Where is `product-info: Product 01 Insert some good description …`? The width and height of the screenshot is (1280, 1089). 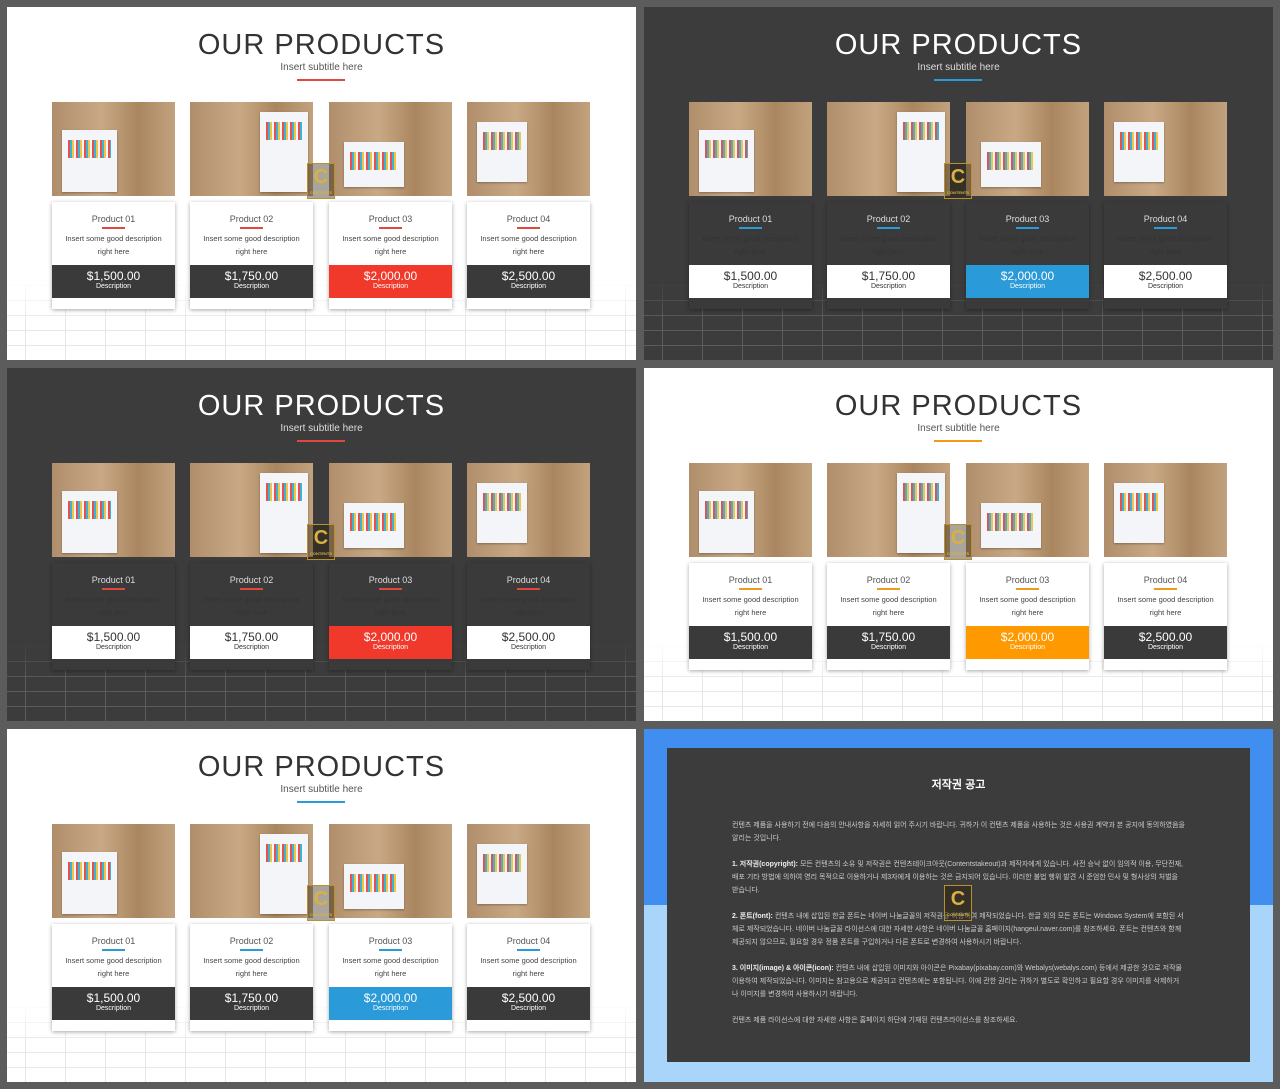
product-info: Product 01 Insert some good description … is located at coordinates (113, 255).